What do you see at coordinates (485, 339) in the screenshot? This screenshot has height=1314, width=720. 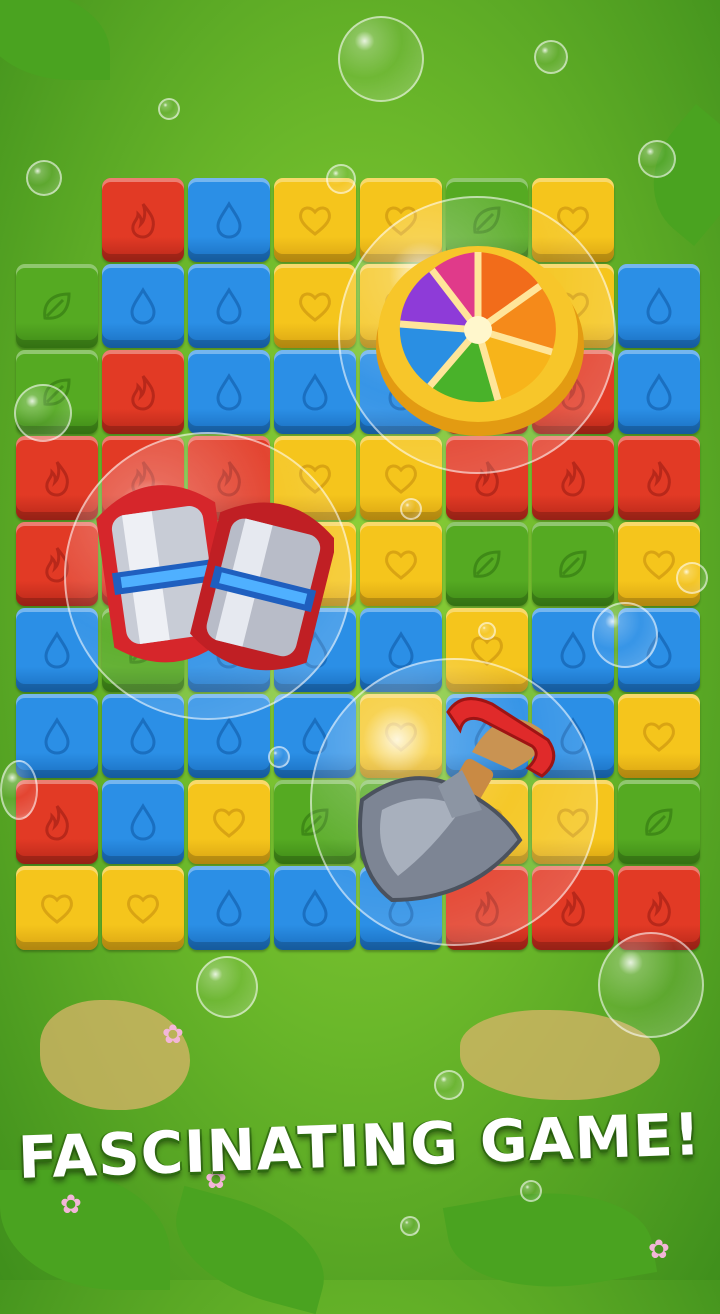 I see `rainbow-orange-booster-icon` at bounding box center [485, 339].